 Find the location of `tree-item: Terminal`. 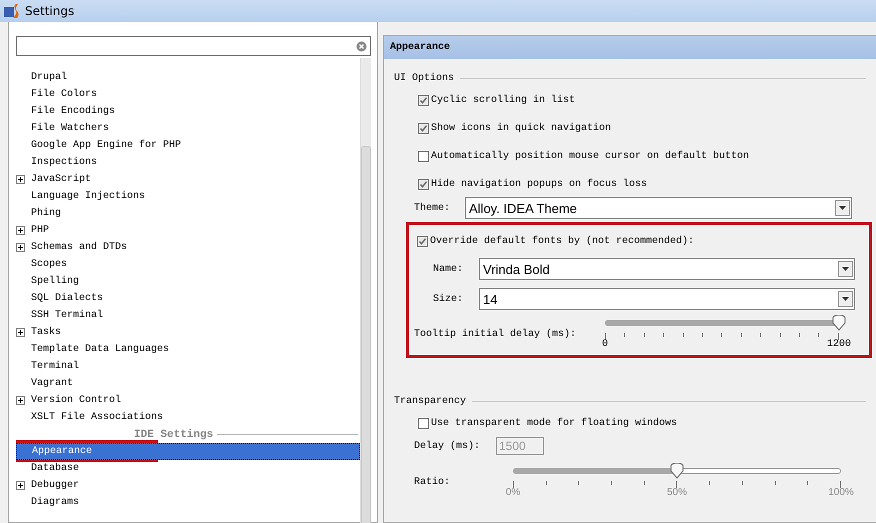

tree-item: Terminal is located at coordinates (188, 366).